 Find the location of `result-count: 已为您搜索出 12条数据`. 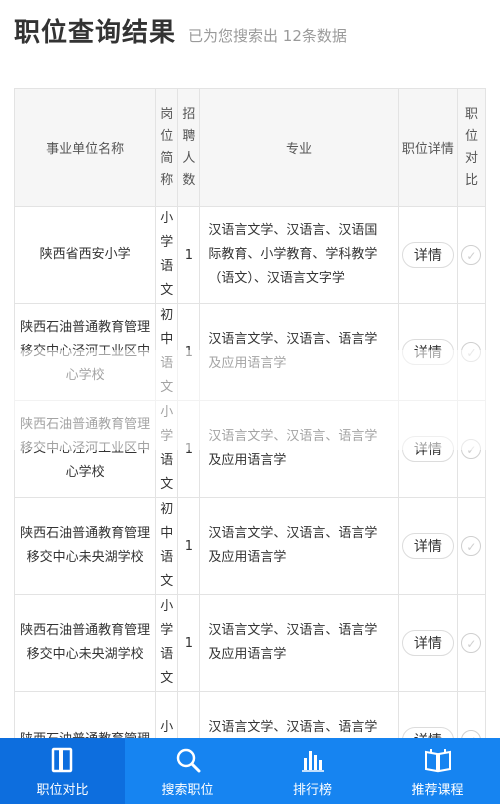

result-count: 已为您搜索出 12条数据 is located at coordinates (267, 36).